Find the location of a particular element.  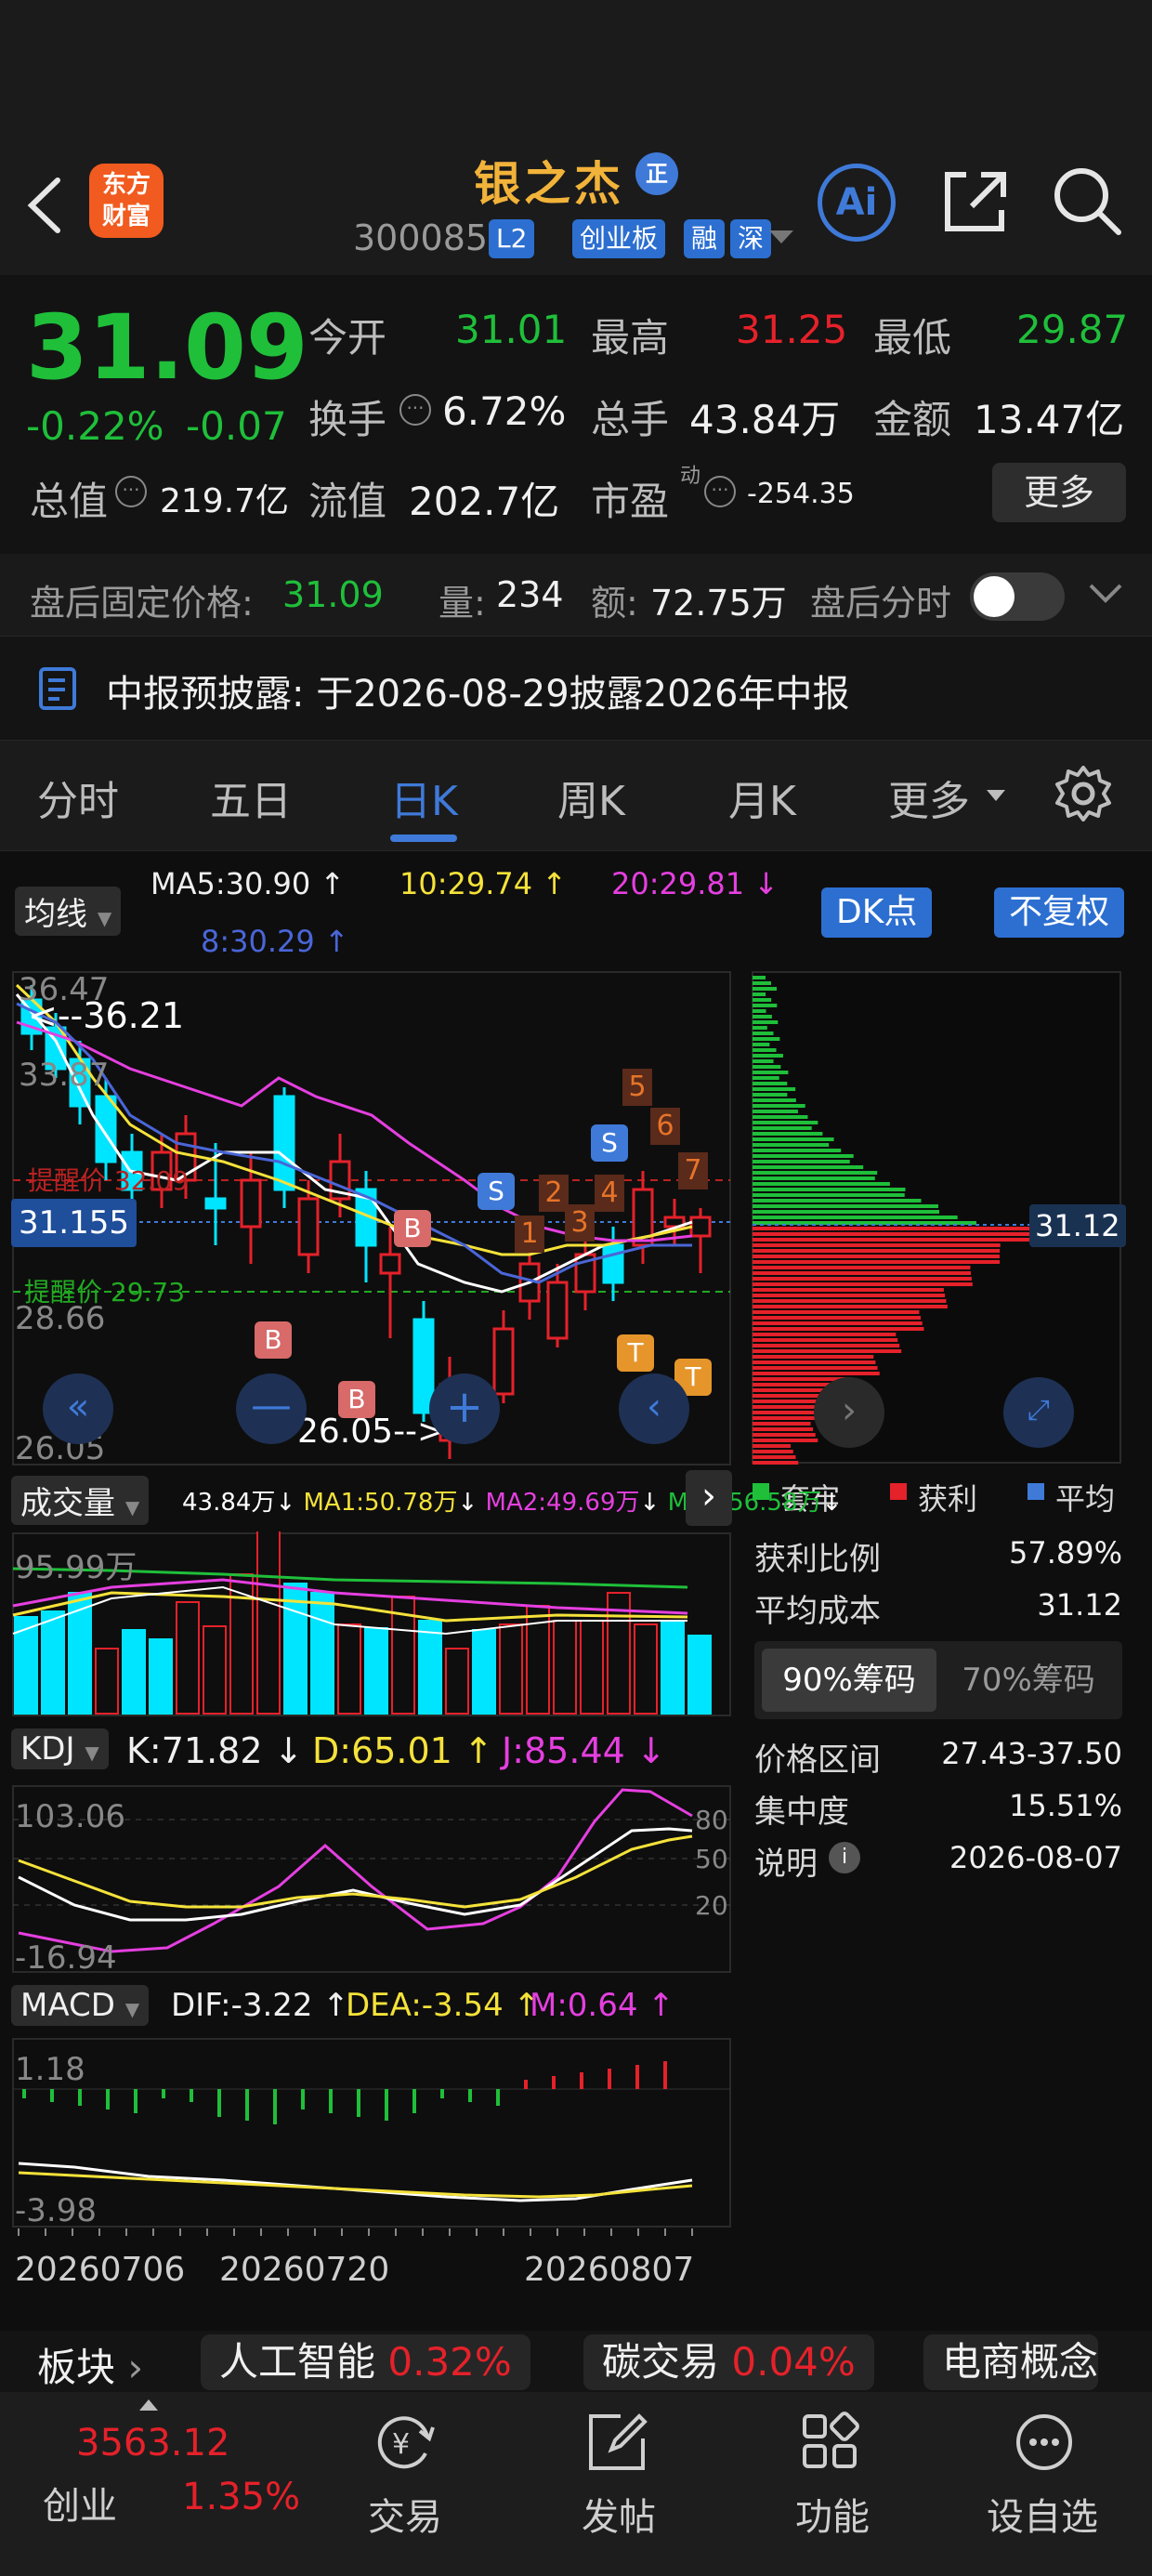

compose-icon is located at coordinates (616, 2442).